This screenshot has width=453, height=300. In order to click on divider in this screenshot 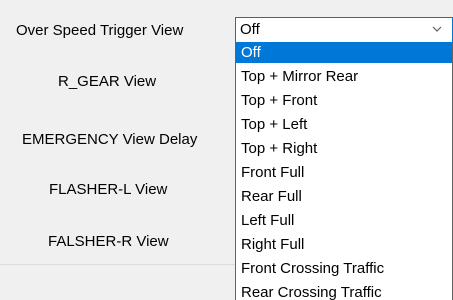, I will do `click(117, 264)`.